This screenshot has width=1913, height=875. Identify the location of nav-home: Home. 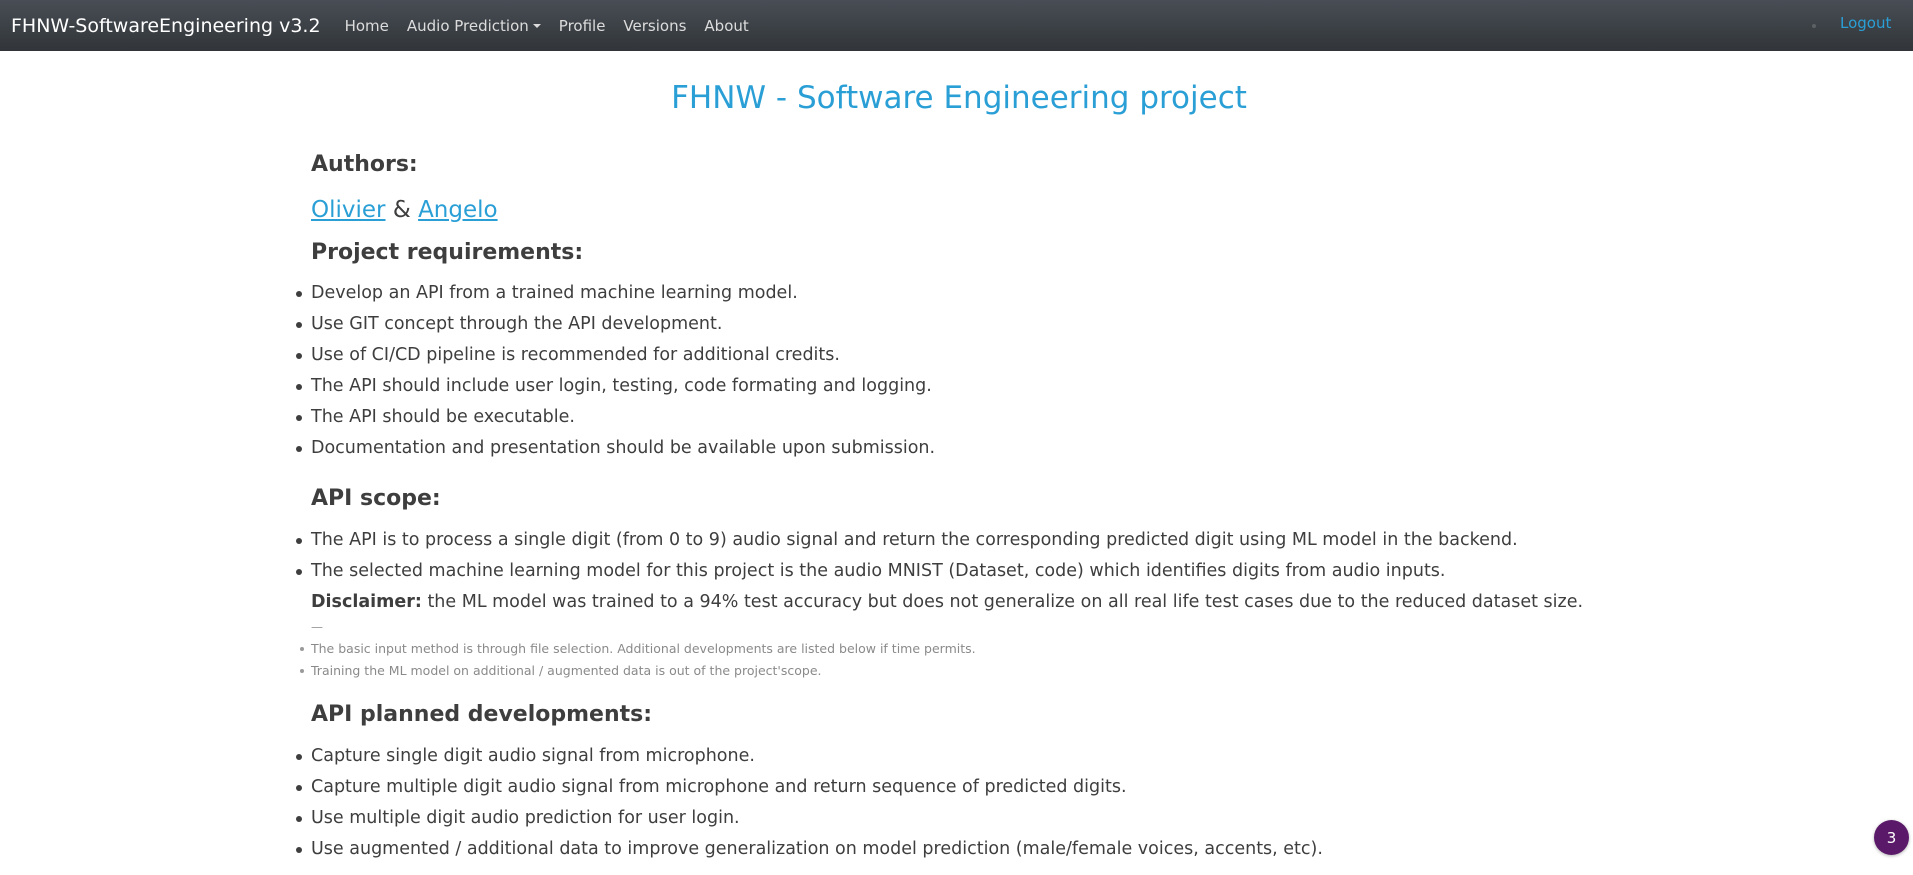
(367, 26).